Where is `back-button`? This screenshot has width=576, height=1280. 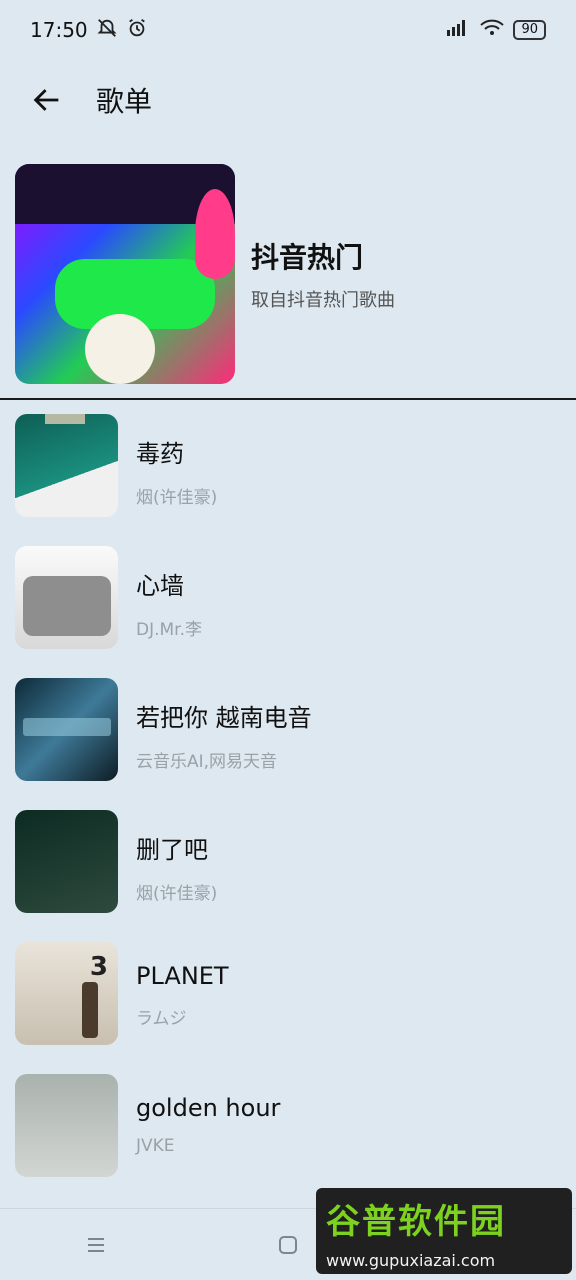 back-button is located at coordinates (47, 100).